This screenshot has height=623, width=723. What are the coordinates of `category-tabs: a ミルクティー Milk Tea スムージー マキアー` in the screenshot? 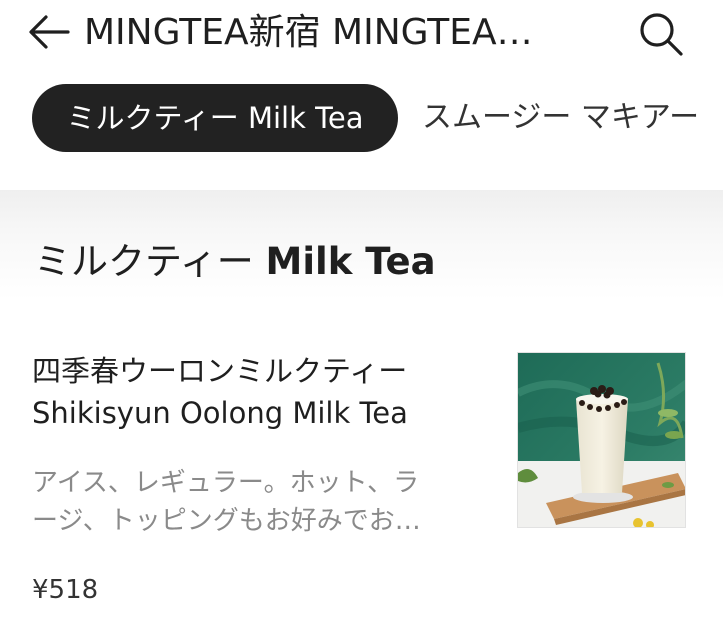 It's located at (361, 118).